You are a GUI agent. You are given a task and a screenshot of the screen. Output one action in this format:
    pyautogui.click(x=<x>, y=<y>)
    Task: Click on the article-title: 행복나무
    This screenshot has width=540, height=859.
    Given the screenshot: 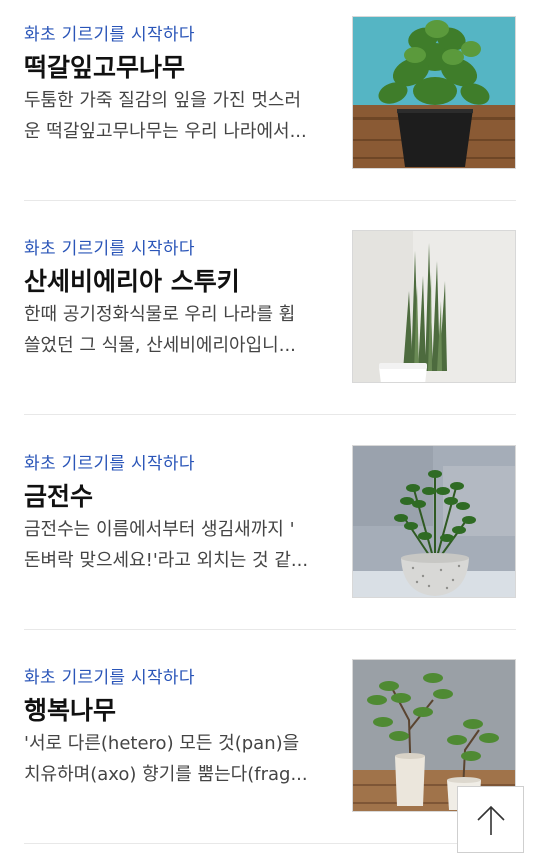 What is the action you would take?
    pyautogui.click(x=70, y=709)
    